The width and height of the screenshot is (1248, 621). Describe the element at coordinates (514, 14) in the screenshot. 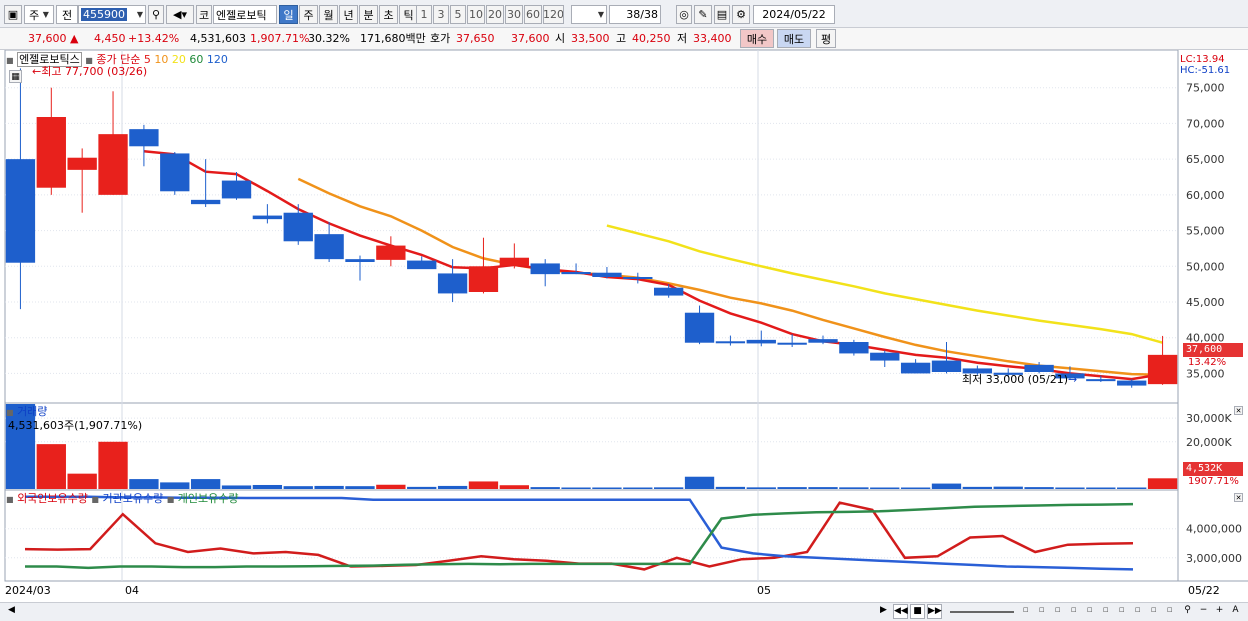

I see `interval-button-30: 30` at that location.